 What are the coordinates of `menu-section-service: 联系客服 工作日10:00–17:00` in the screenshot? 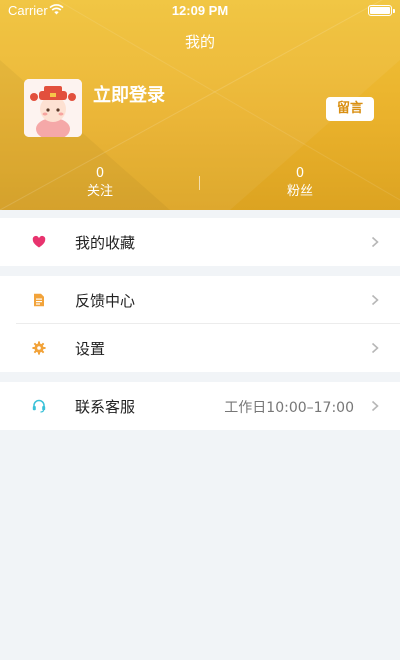 It's located at (200, 406).